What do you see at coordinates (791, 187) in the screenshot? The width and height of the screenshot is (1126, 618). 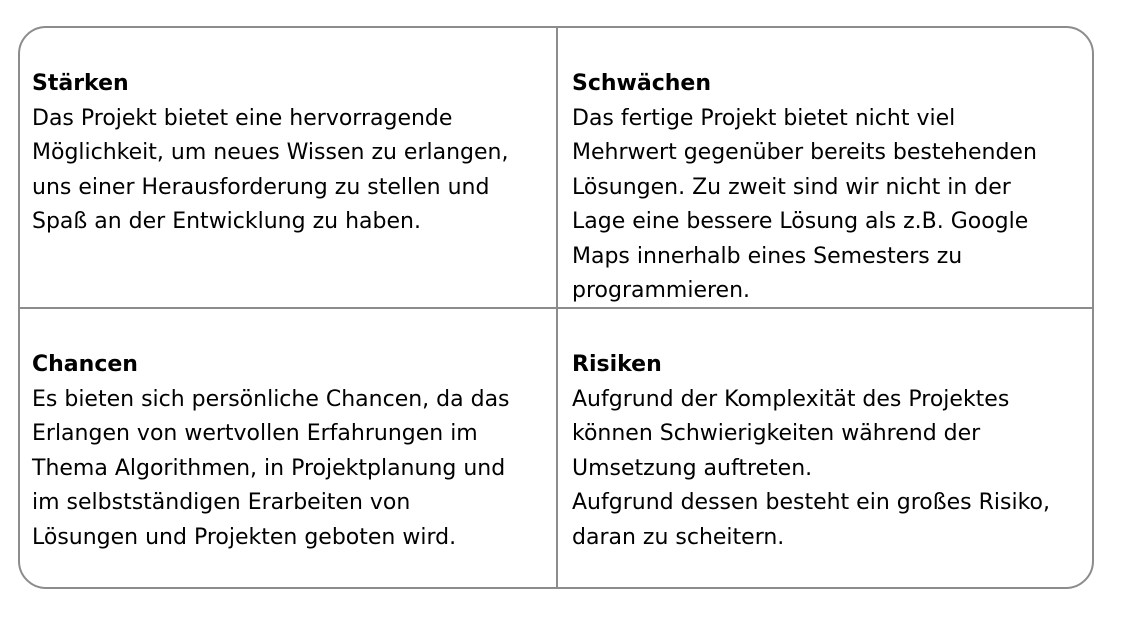 I see `weaknesses-text-line: Lösungen. Zu zweit sind wir nicht in der` at bounding box center [791, 187].